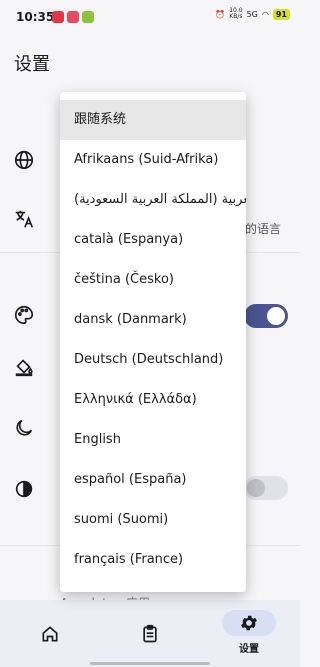 Image resolution: width=320 pixels, height=667 pixels. What do you see at coordinates (153, 480) in the screenshot?
I see `language-option: español (España)` at bounding box center [153, 480].